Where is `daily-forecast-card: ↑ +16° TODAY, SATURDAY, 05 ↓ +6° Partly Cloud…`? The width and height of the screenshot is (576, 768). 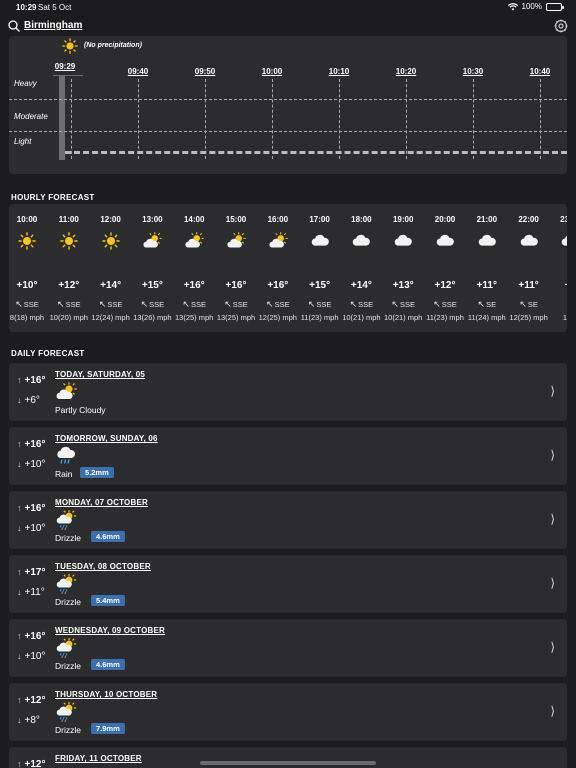 daily-forecast-card: ↑ +16° TODAY, SATURDAY, 05 ↓ +6° Partly Cloud… is located at coordinates (288, 392).